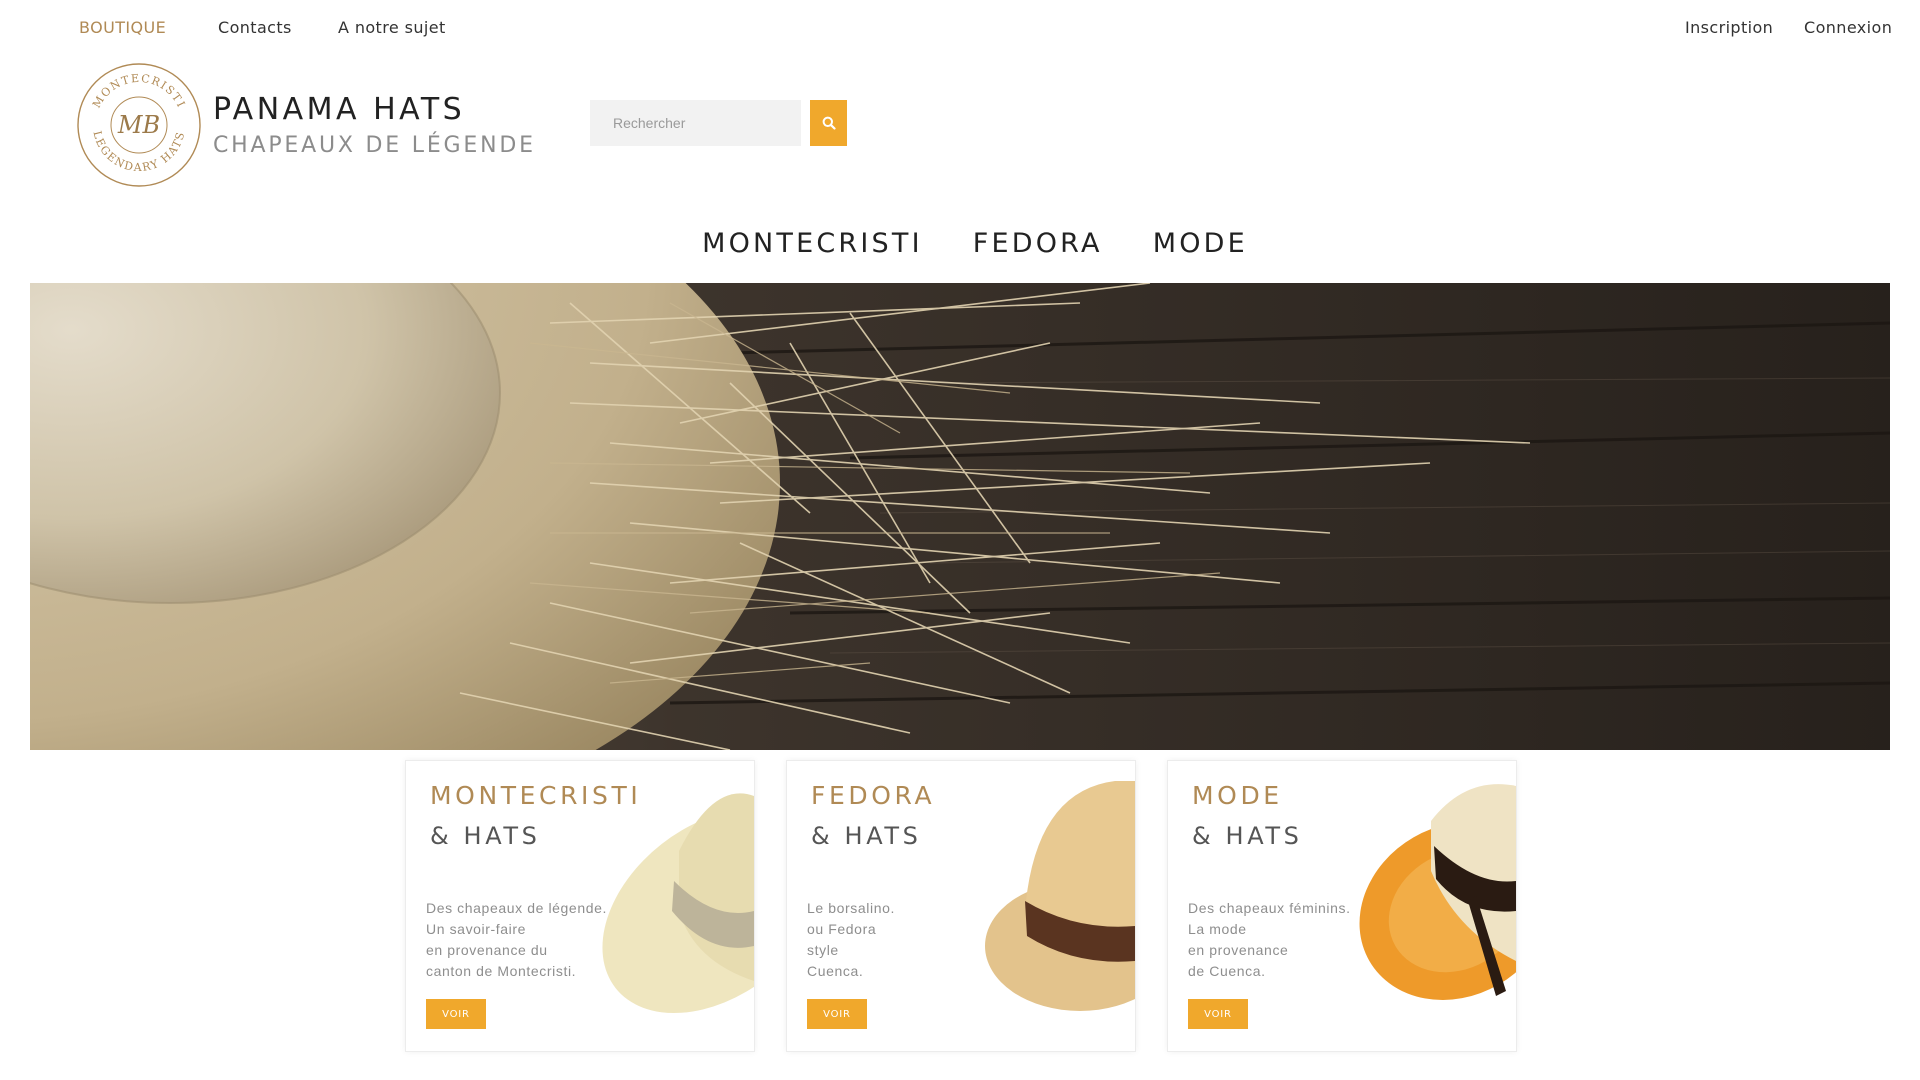  What do you see at coordinates (873, 795) in the screenshot?
I see `card-title: FEDORA` at bounding box center [873, 795].